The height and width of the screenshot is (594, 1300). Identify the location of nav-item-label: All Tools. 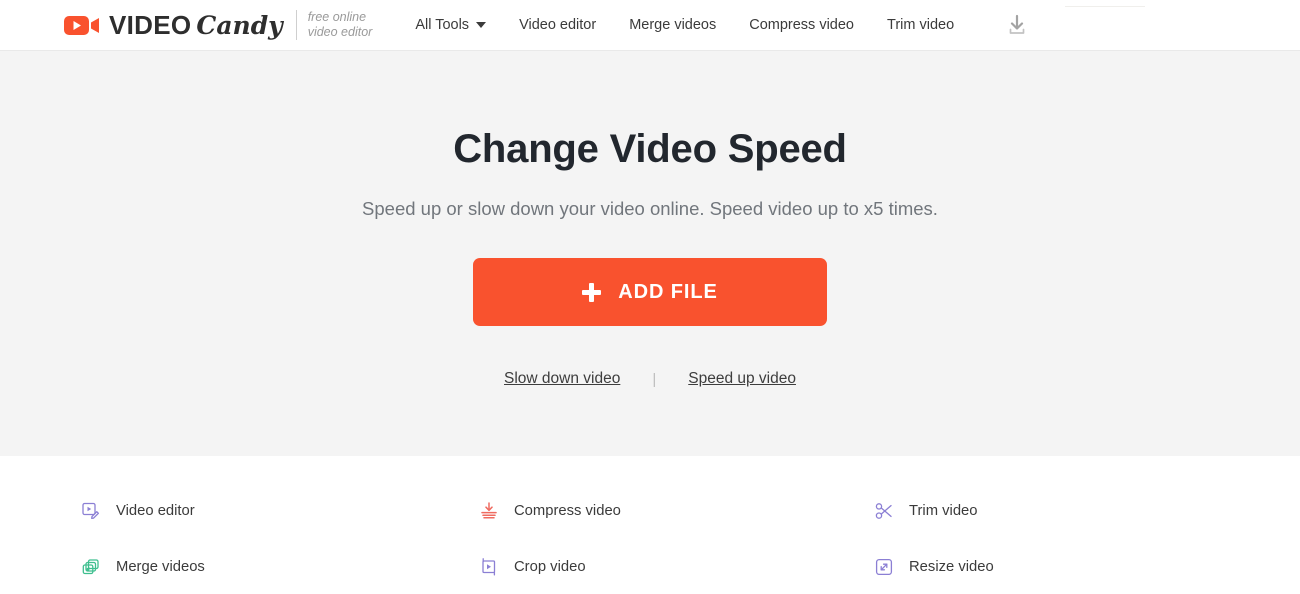
(442, 25).